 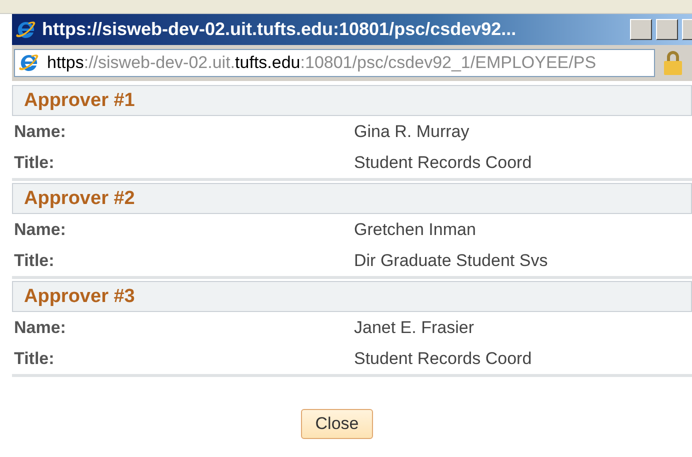 I want to click on address-field: https://sisweb-dev-02.uit.tufts.edu:10801/psc/csdev92_1/EMPLOYEE/PS, so click(x=334, y=63).